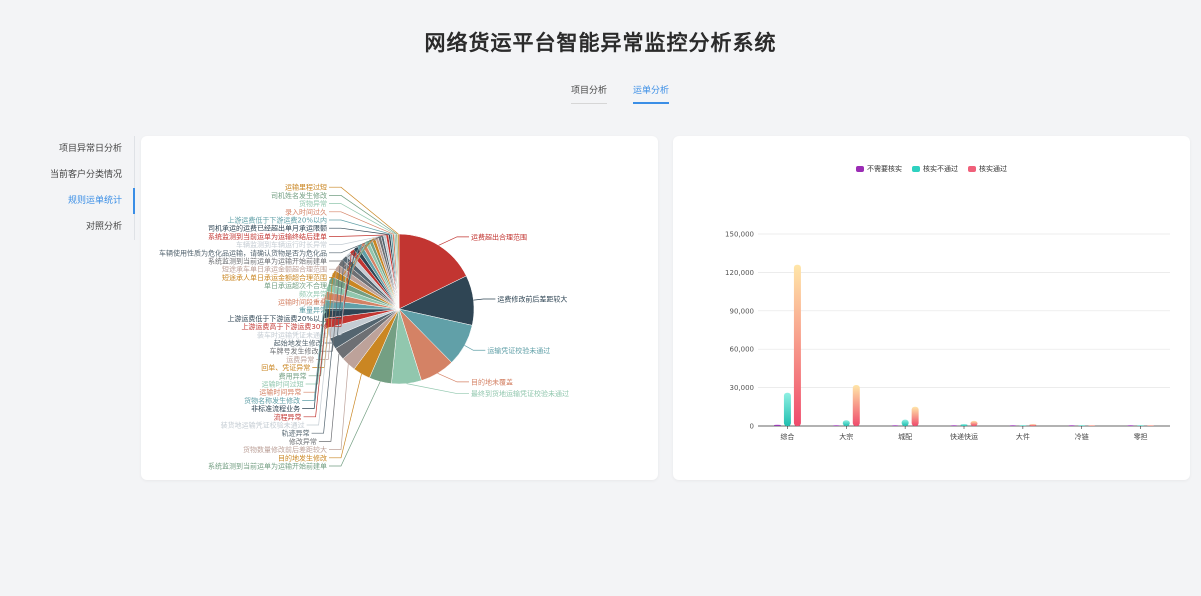 The width and height of the screenshot is (1201, 596). Describe the element at coordinates (274, 269) in the screenshot. I see `pie-slice-label: 短途承车单日承运金额超合理范围` at that location.